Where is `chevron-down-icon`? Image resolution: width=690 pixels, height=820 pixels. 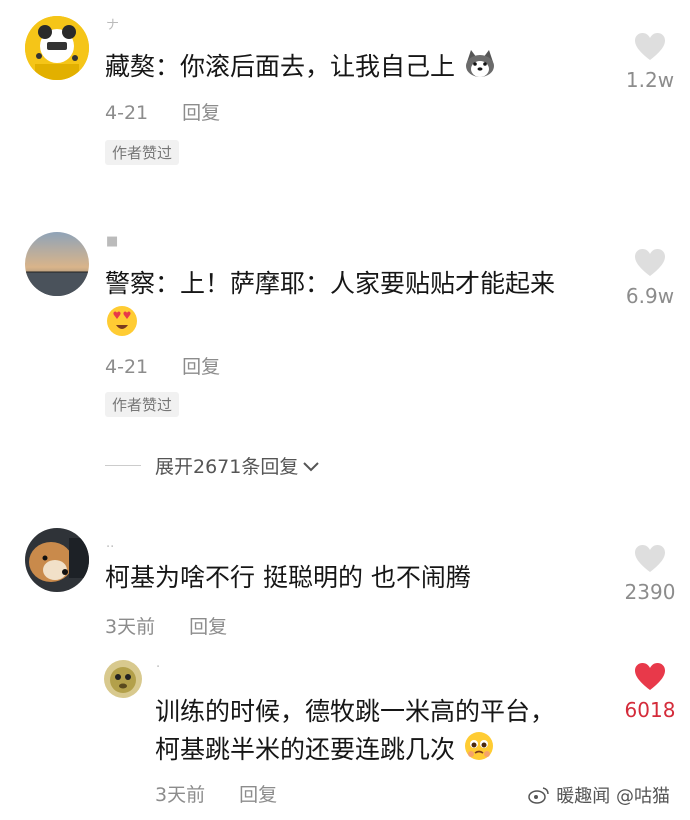 chevron-down-icon is located at coordinates (311, 466).